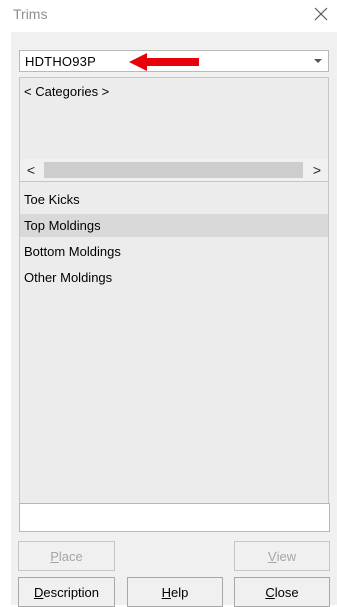 The image size is (337, 607). What do you see at coordinates (180, 592) in the screenshot?
I see `help-label-rest: elp` at bounding box center [180, 592].